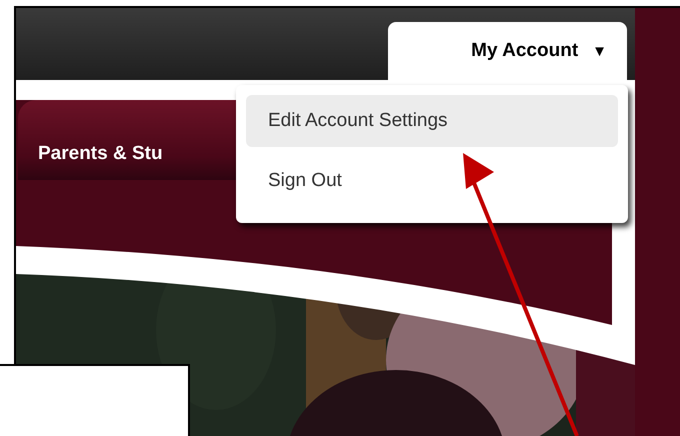 This screenshot has width=680, height=436. What do you see at coordinates (432, 121) in the screenshot?
I see `menu-item: Edit Account Settings` at bounding box center [432, 121].